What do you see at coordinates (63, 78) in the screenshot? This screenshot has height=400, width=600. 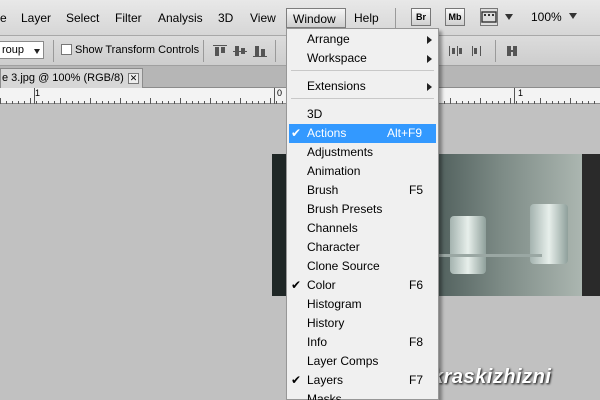 I see `document-tab-title: e 3.jpg @ 100% (RGB/8)` at bounding box center [63, 78].